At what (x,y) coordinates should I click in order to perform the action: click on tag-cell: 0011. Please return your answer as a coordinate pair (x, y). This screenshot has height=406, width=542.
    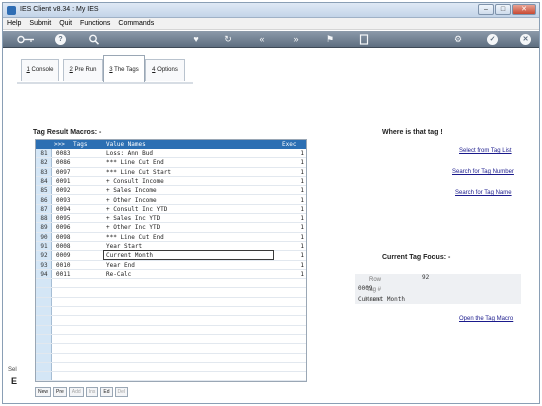
    Looking at the image, I should click on (63, 274).